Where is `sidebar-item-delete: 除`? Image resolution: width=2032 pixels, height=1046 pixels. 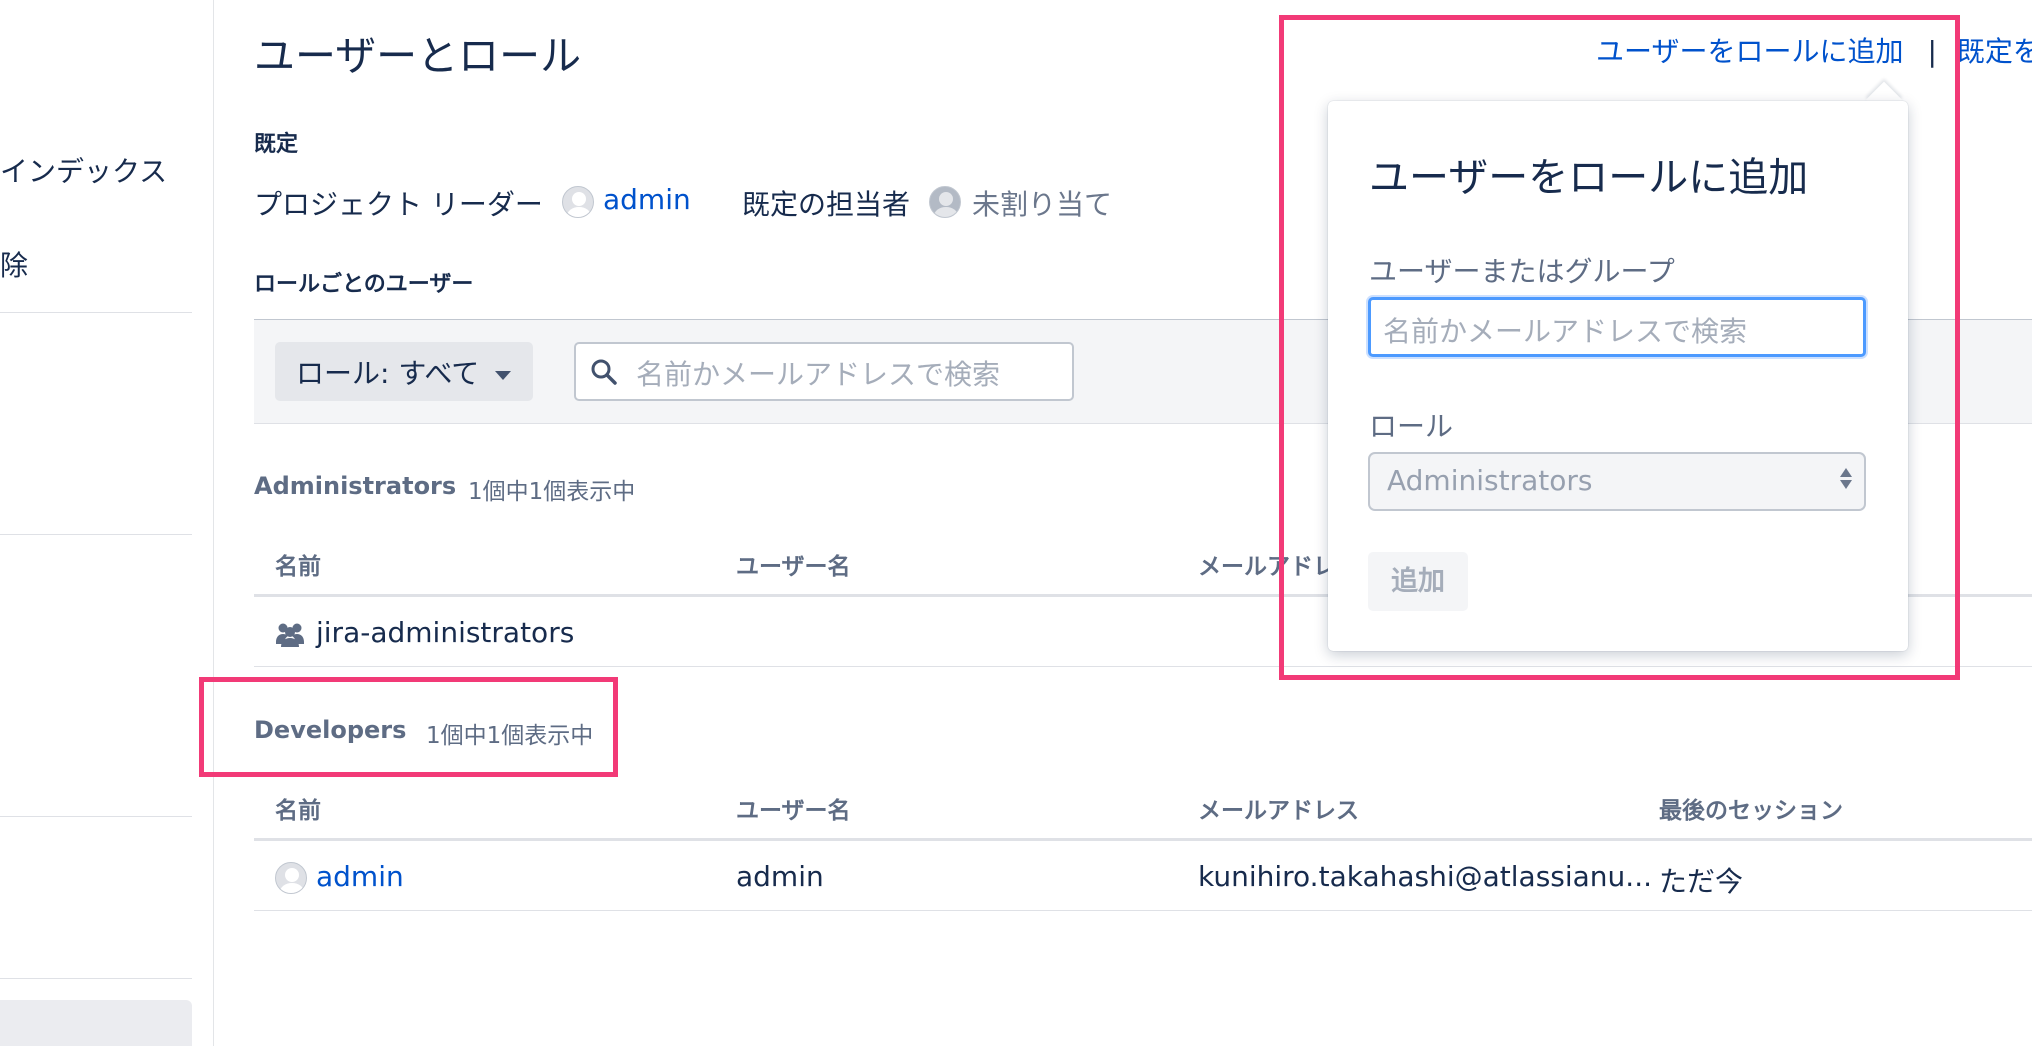 sidebar-item-delete: 除 is located at coordinates (14, 264).